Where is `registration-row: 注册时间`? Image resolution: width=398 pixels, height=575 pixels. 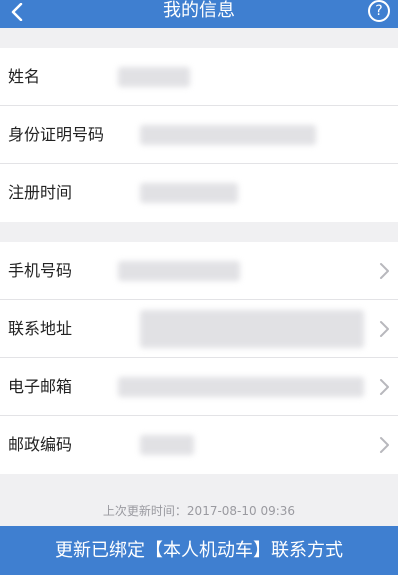
registration-row: 注册时间 is located at coordinates (199, 193).